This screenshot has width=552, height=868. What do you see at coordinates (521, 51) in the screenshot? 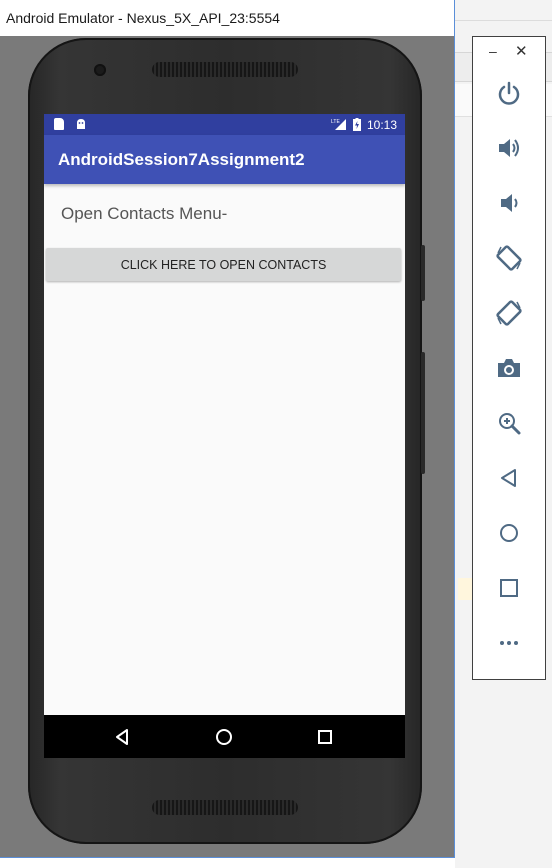
I see `close-button: ✕` at bounding box center [521, 51].